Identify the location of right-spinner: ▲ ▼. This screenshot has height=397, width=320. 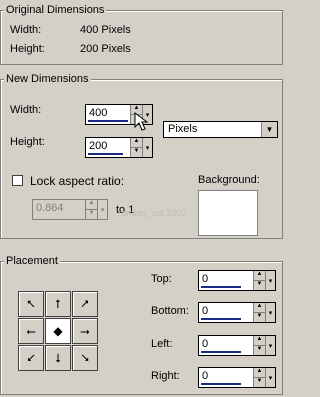
(259, 377).